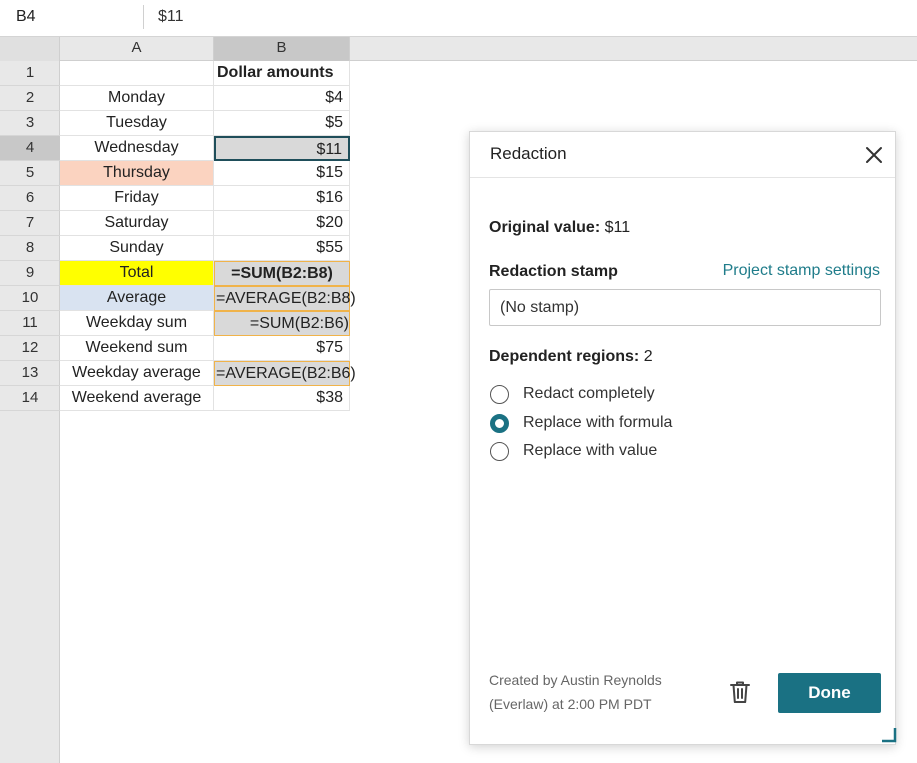  Describe the element at coordinates (282, 49) in the screenshot. I see `column-header-b: B` at that location.